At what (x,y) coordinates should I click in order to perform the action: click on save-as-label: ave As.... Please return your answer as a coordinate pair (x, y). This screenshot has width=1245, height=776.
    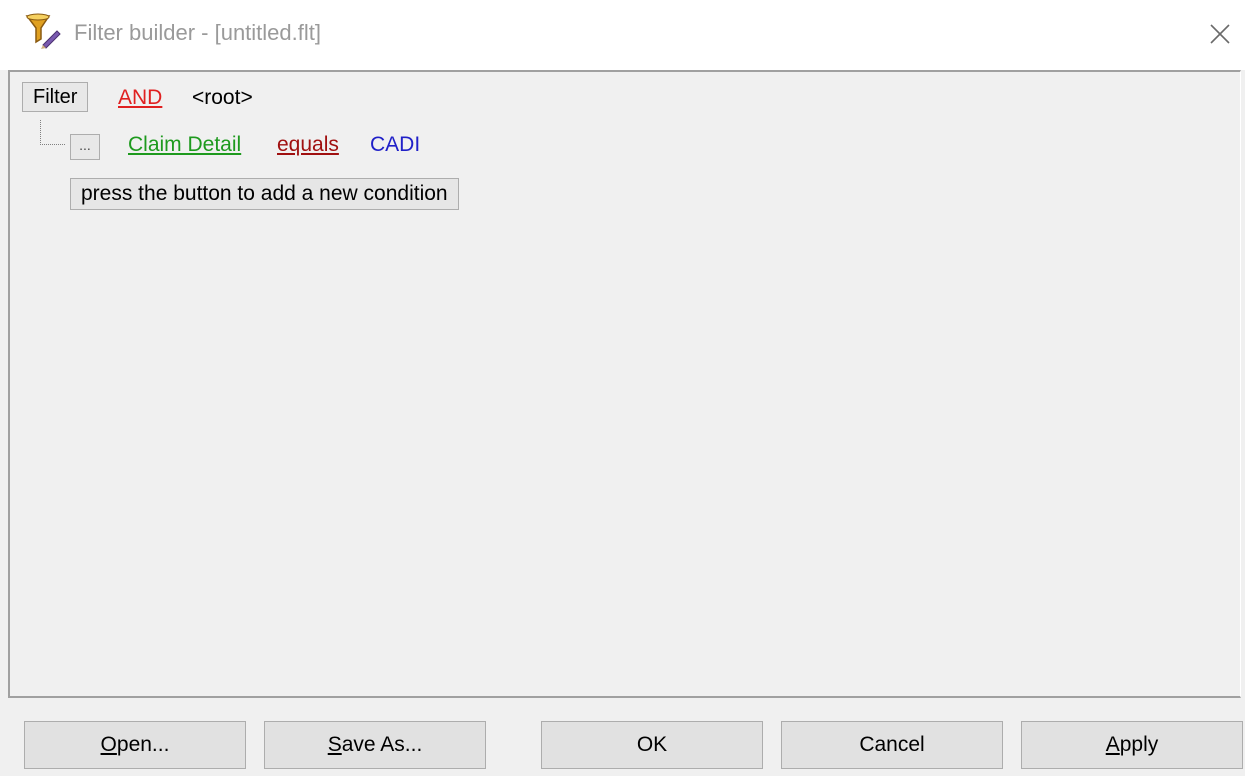
    Looking at the image, I should click on (382, 744).